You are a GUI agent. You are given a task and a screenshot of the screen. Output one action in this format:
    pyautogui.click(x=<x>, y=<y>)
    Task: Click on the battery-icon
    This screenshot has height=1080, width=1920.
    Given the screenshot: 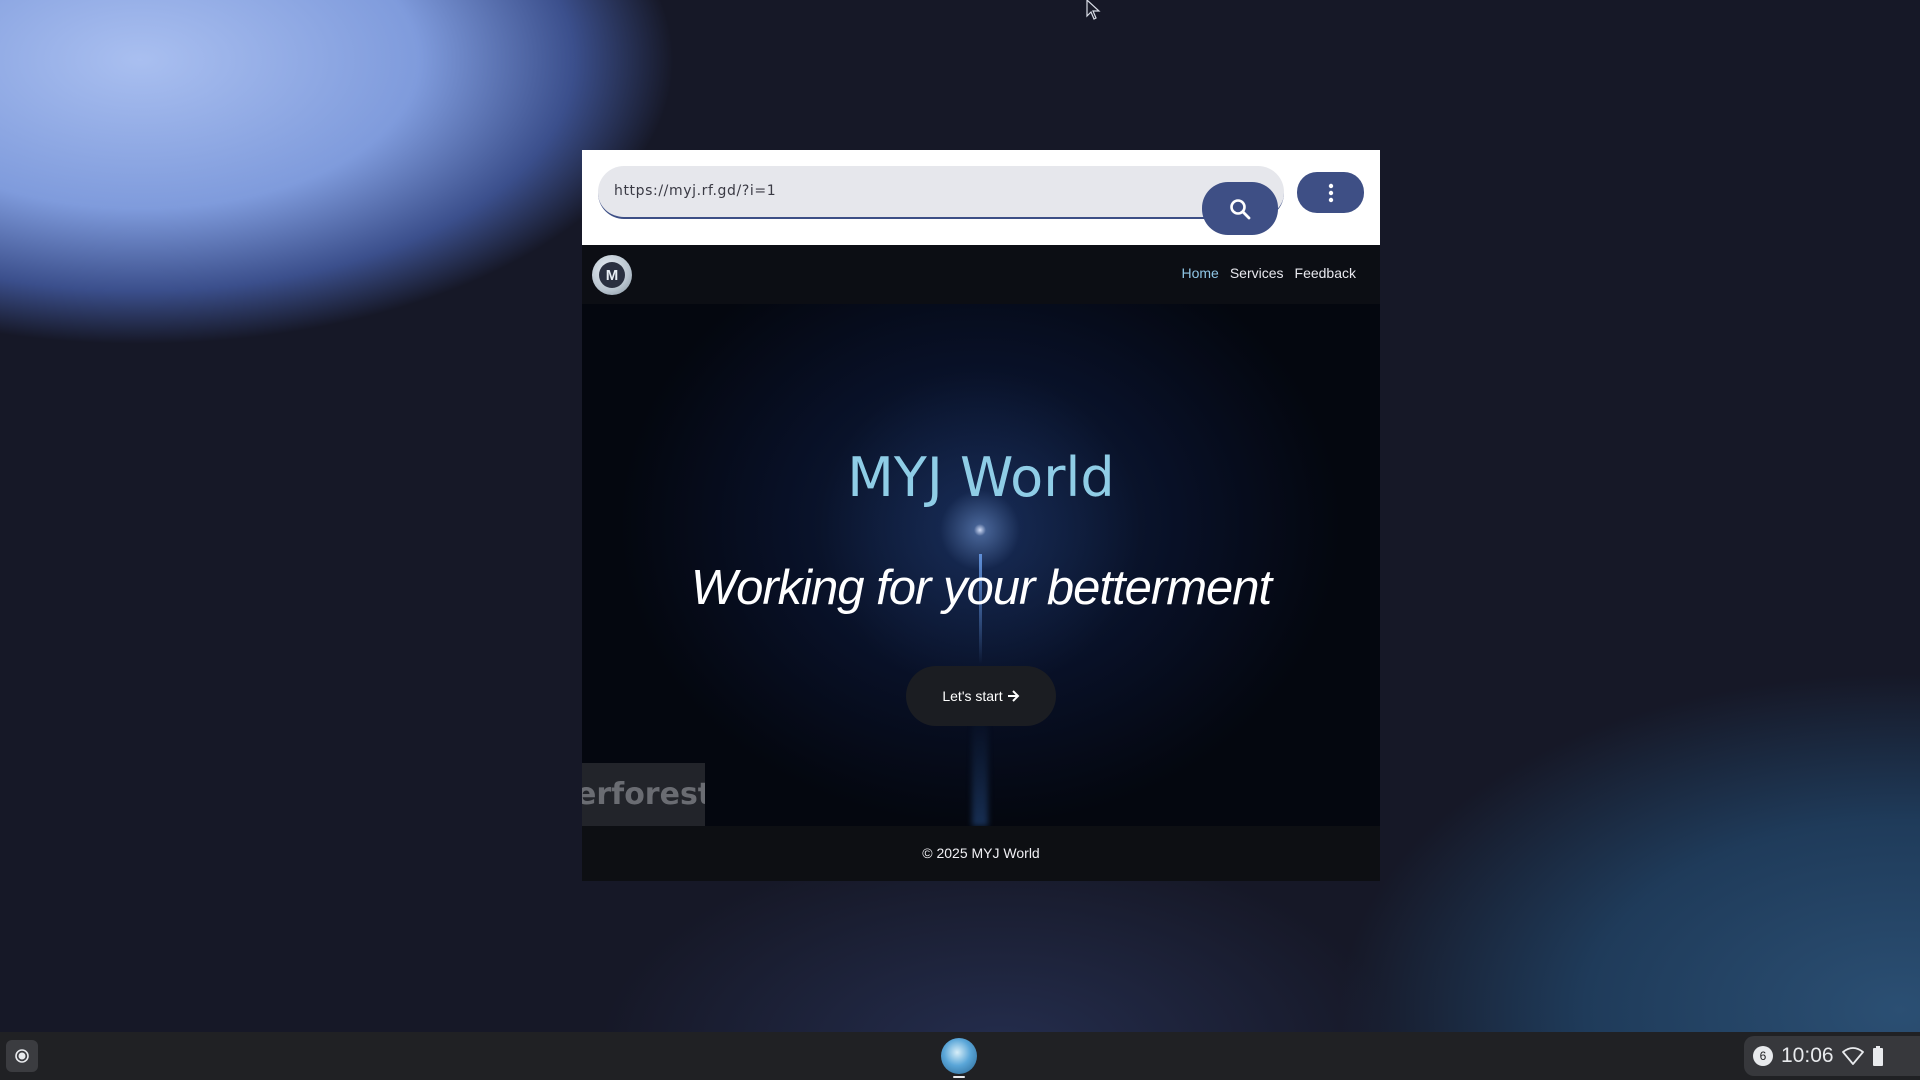 What is the action you would take?
    pyautogui.click(x=1877, y=1056)
    